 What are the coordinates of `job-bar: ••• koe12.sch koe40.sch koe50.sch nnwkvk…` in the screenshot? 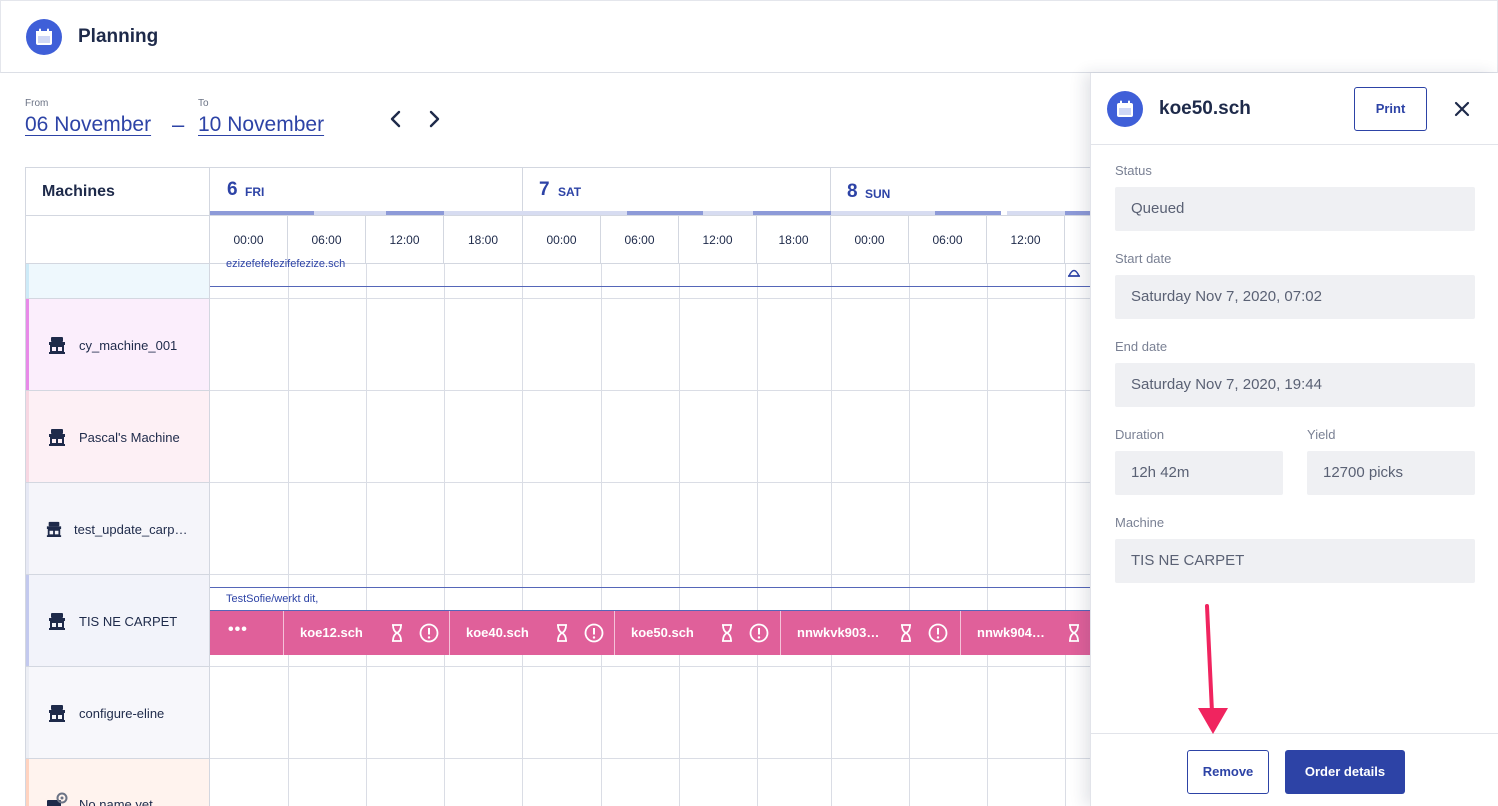 It's located at (652, 632).